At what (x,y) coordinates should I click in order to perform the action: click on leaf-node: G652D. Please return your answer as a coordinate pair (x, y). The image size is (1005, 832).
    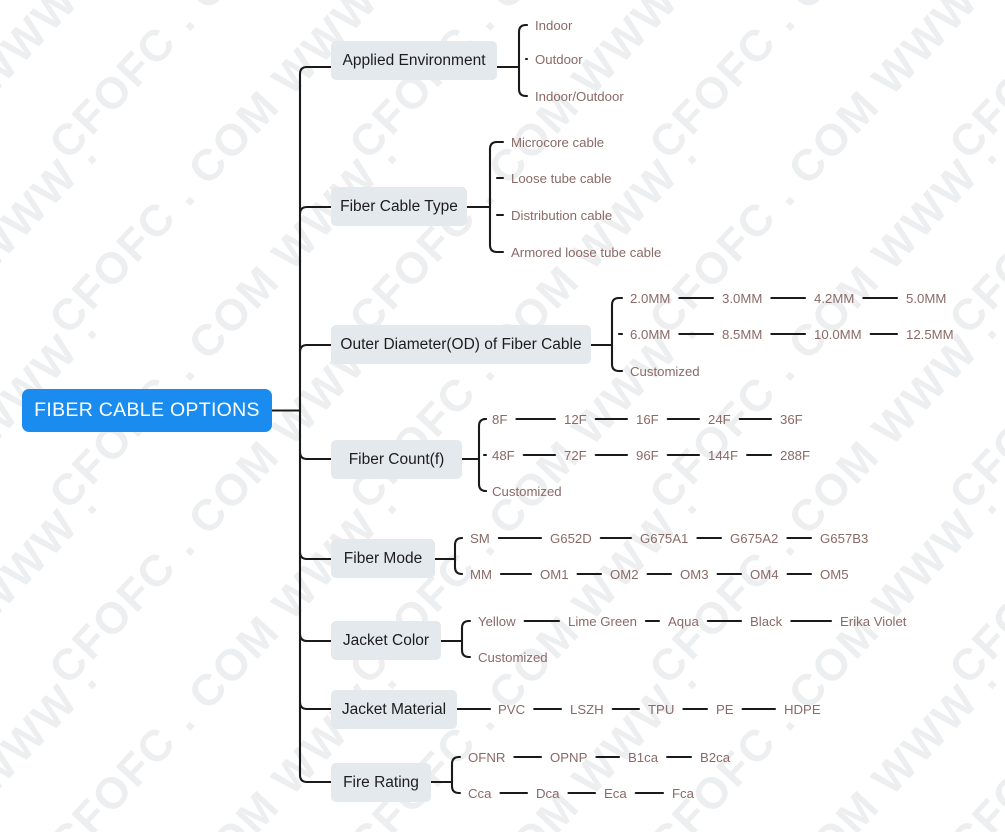
    Looking at the image, I should click on (571, 538).